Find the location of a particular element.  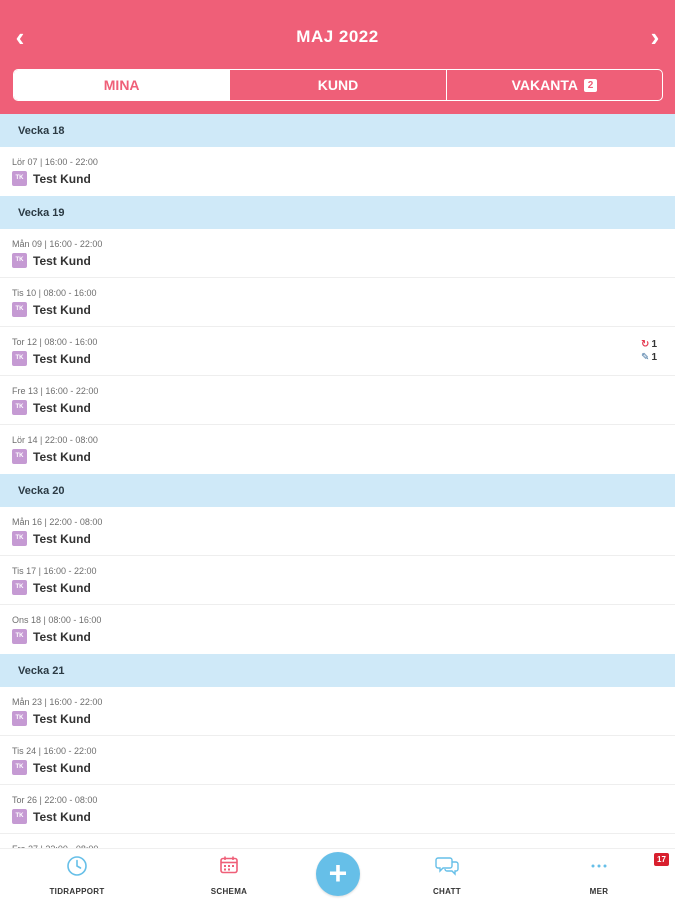

vacant-count-badge: 2 is located at coordinates (590, 85).